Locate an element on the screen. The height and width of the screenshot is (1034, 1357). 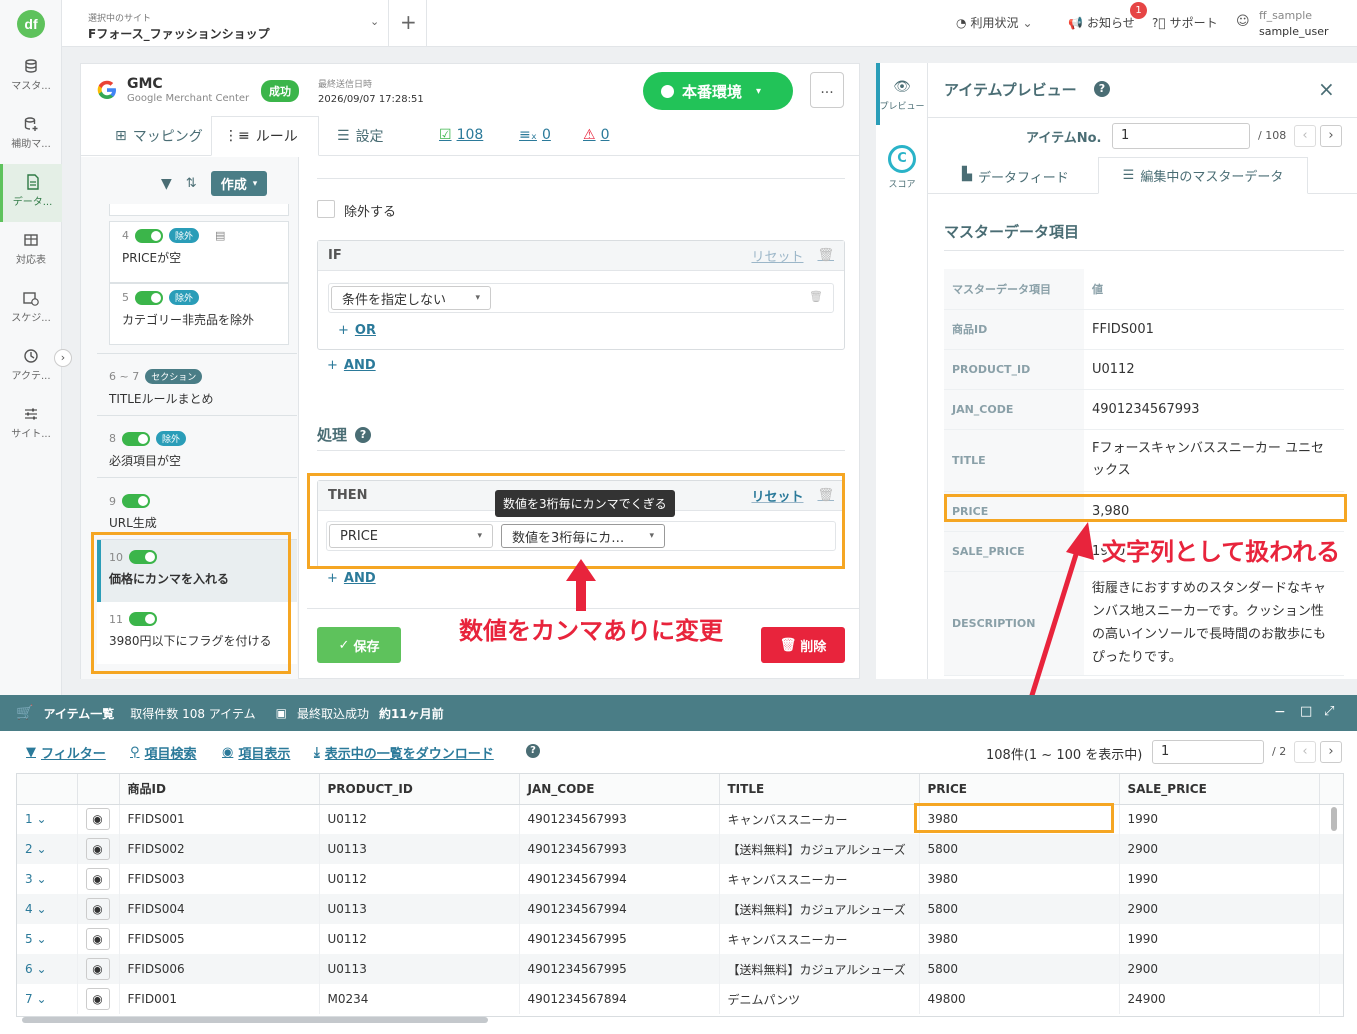
exclude-checkbox is located at coordinates (326, 209).